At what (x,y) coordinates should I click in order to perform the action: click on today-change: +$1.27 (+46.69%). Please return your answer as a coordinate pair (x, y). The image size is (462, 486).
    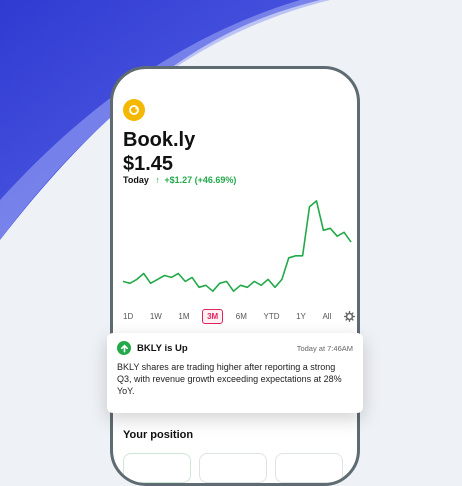
    Looking at the image, I should click on (200, 180).